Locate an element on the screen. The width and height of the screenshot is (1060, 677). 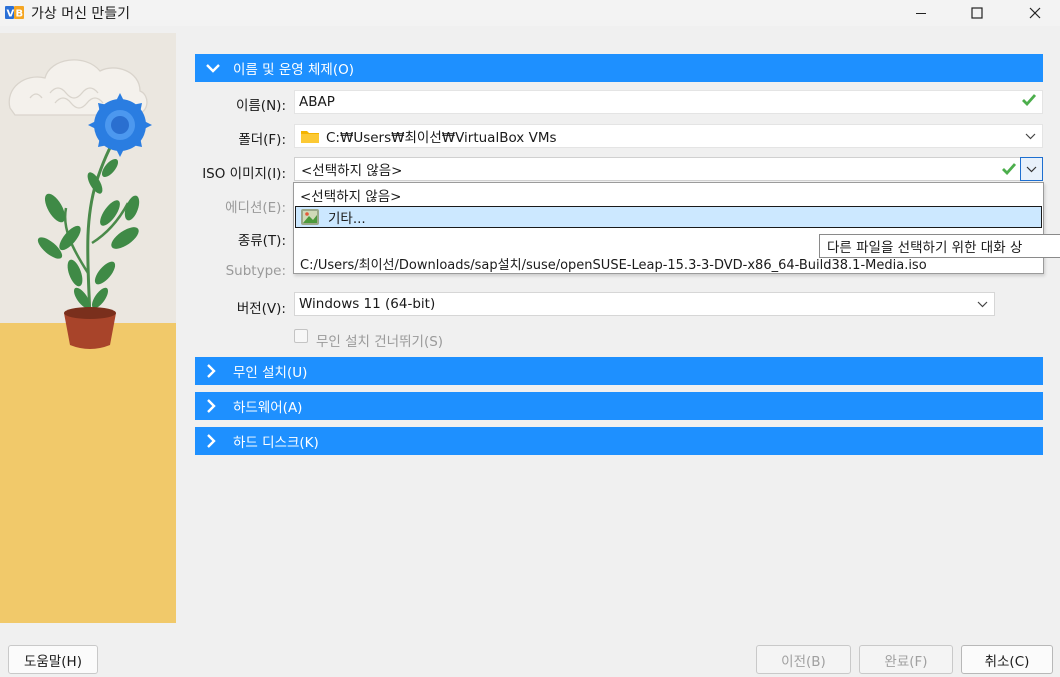
minimize-button is located at coordinates (921, 13).